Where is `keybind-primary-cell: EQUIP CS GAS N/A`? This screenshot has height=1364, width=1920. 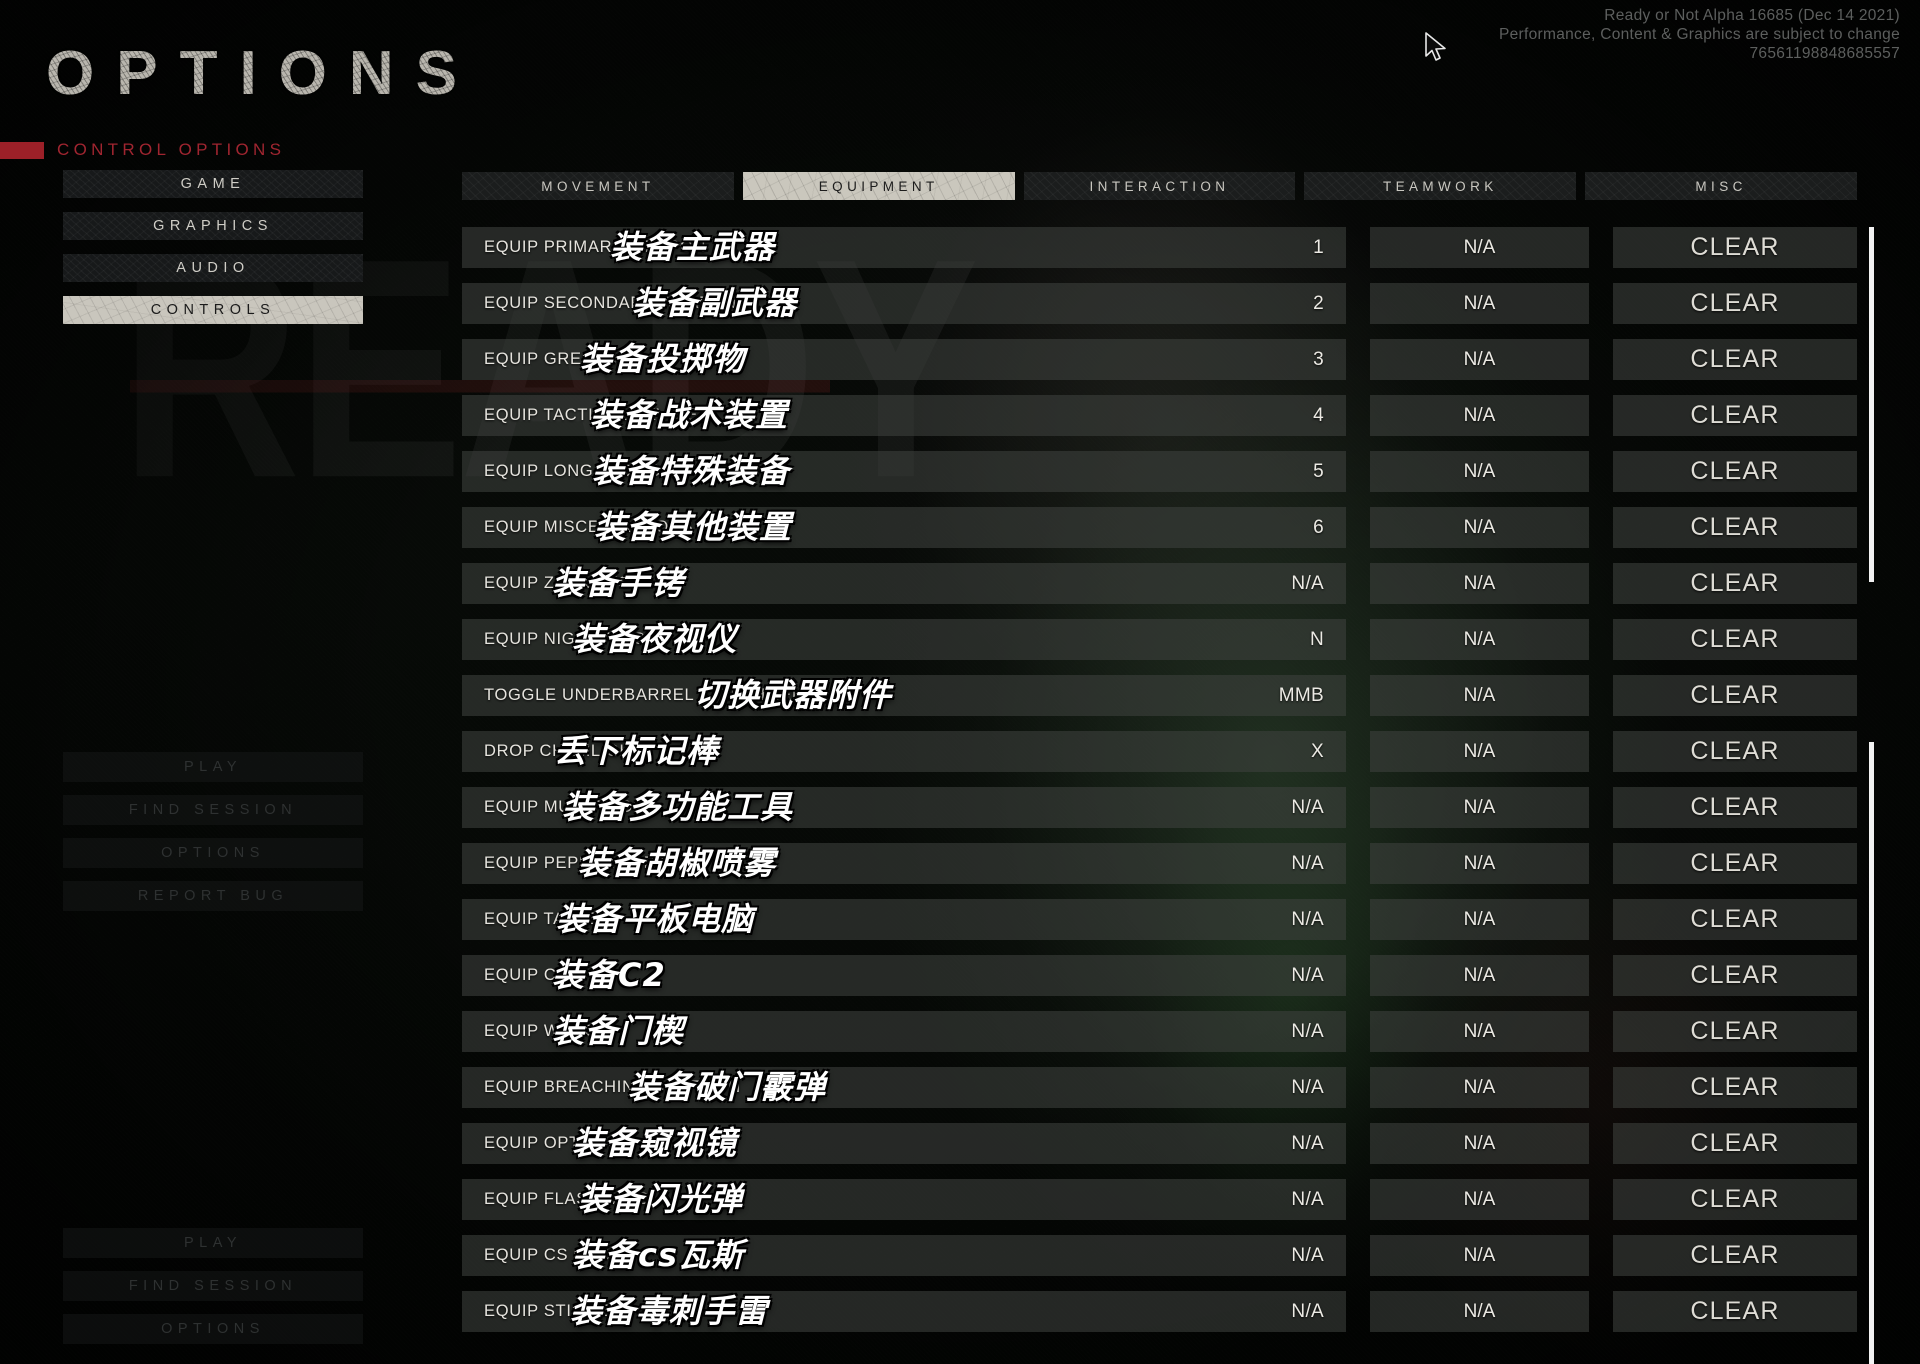
keybind-primary-cell: EQUIP CS GAS N/A is located at coordinates (904, 1255).